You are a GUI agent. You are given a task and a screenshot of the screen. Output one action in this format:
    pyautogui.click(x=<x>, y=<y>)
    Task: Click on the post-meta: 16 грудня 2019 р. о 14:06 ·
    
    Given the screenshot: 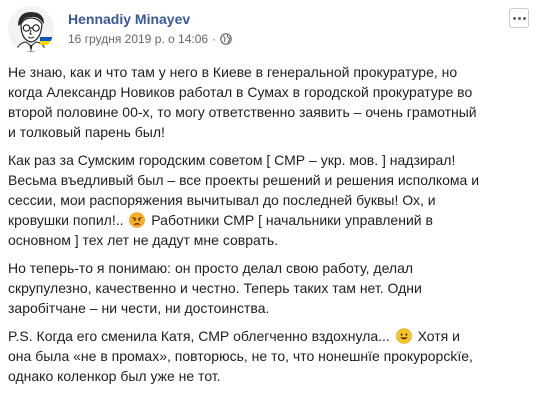 What is the action you would take?
    pyautogui.click(x=150, y=39)
    